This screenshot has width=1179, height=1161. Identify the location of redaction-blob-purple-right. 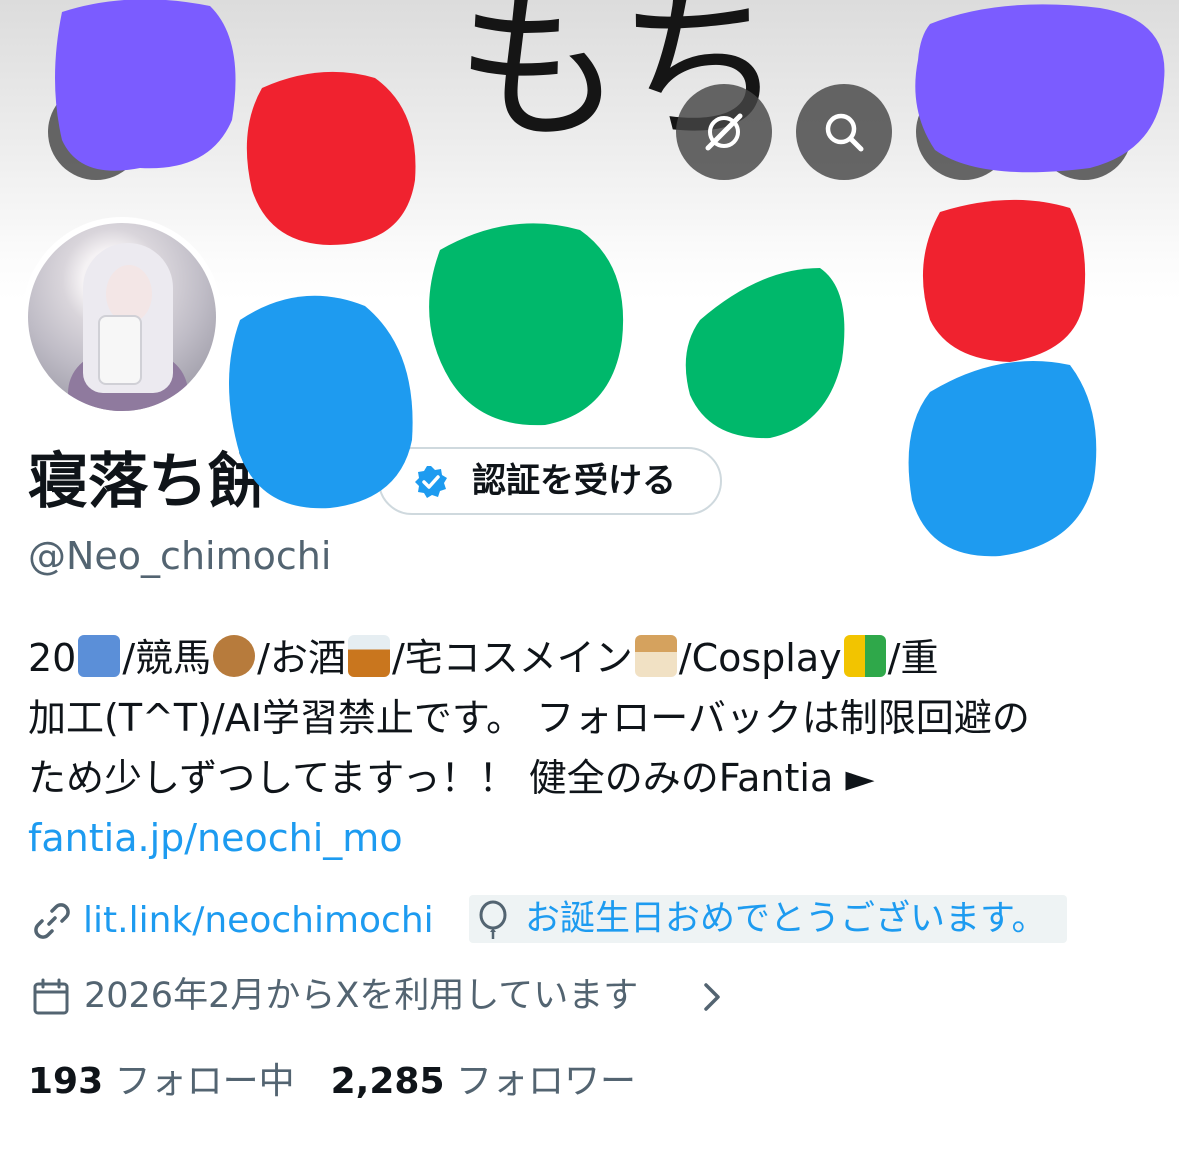
(1040, 88).